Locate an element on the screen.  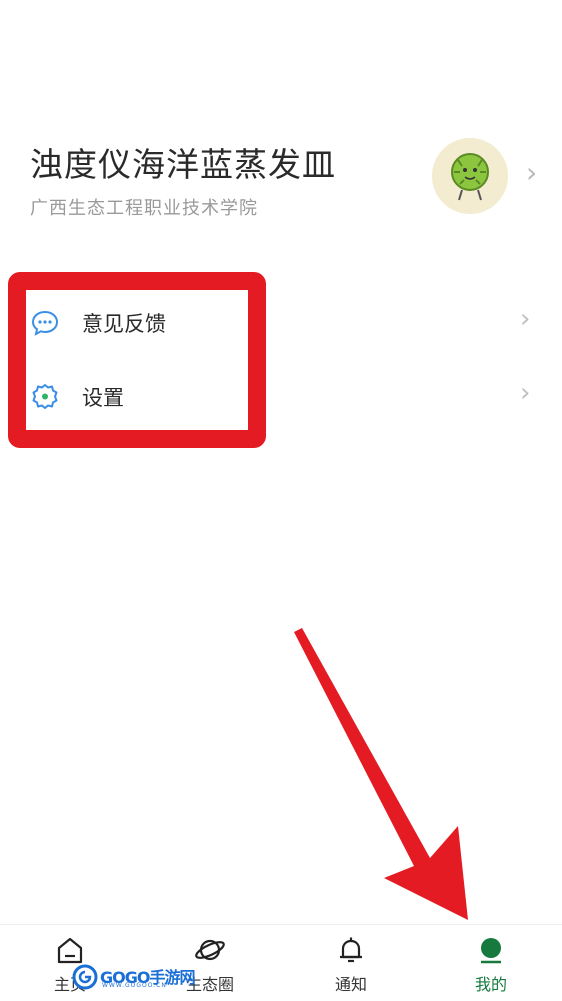
tab-me: 我的 is located at coordinates (491, 963).